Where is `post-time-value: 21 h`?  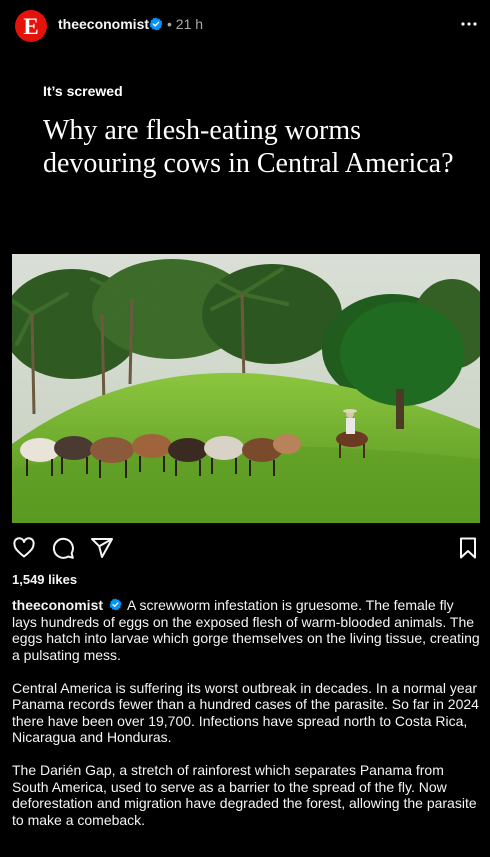
post-time-value: 21 h is located at coordinates (189, 24).